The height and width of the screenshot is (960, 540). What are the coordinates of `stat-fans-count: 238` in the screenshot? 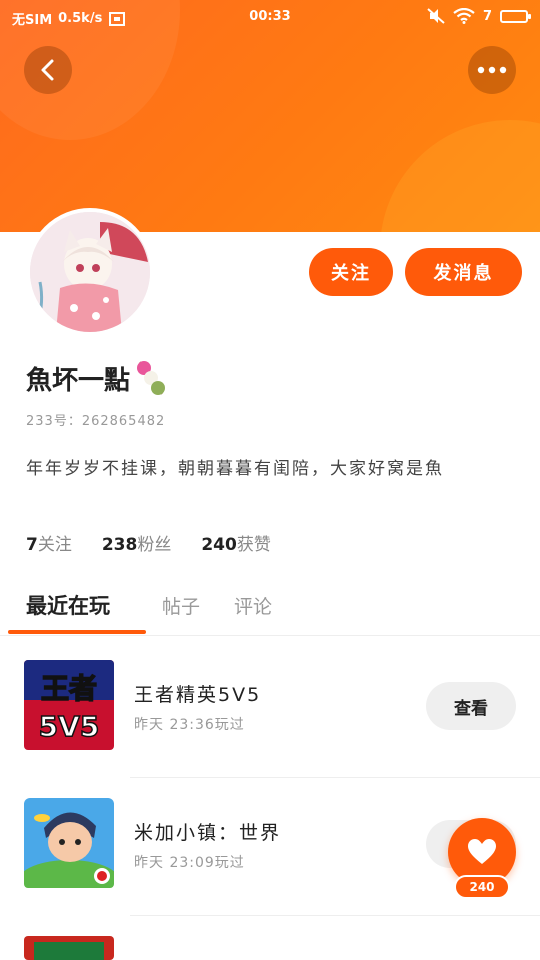 It's located at (119, 545).